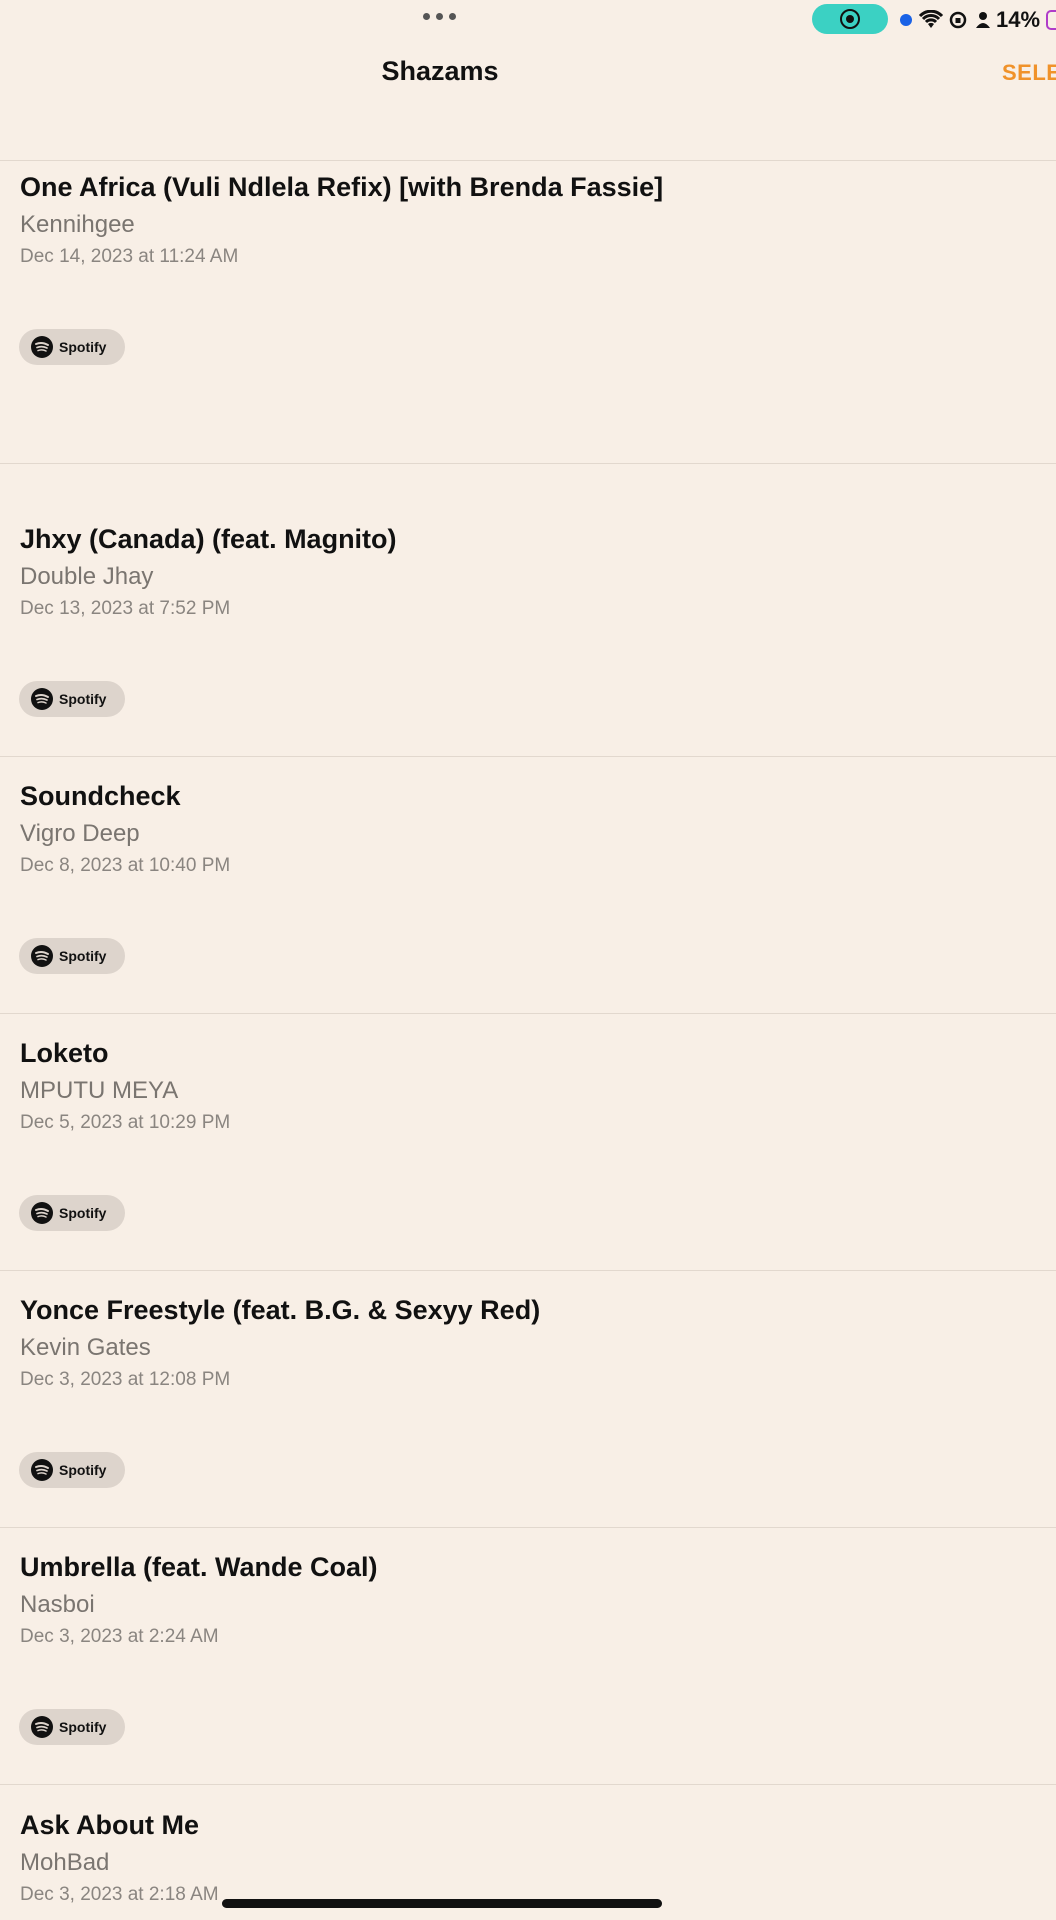  What do you see at coordinates (119, 1636) in the screenshot?
I see `shazam-date: Dec 3, 2023 at 2:24 AM` at bounding box center [119, 1636].